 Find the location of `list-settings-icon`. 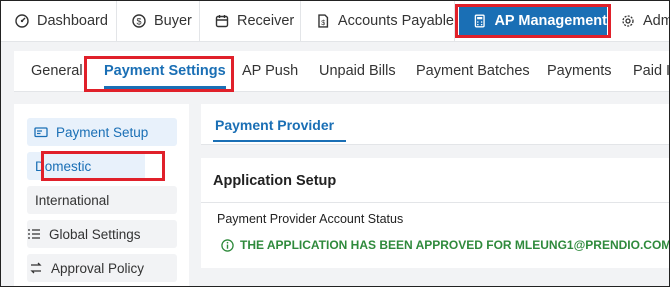

list-settings-icon is located at coordinates (34, 234).